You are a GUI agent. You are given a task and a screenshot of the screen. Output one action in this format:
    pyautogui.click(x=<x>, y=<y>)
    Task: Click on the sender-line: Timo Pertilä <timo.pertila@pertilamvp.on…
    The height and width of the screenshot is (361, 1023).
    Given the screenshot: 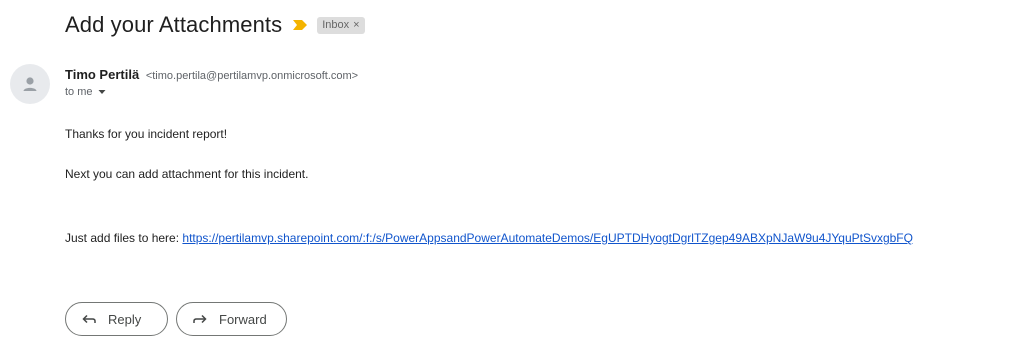 What is the action you would take?
    pyautogui.click(x=211, y=75)
    